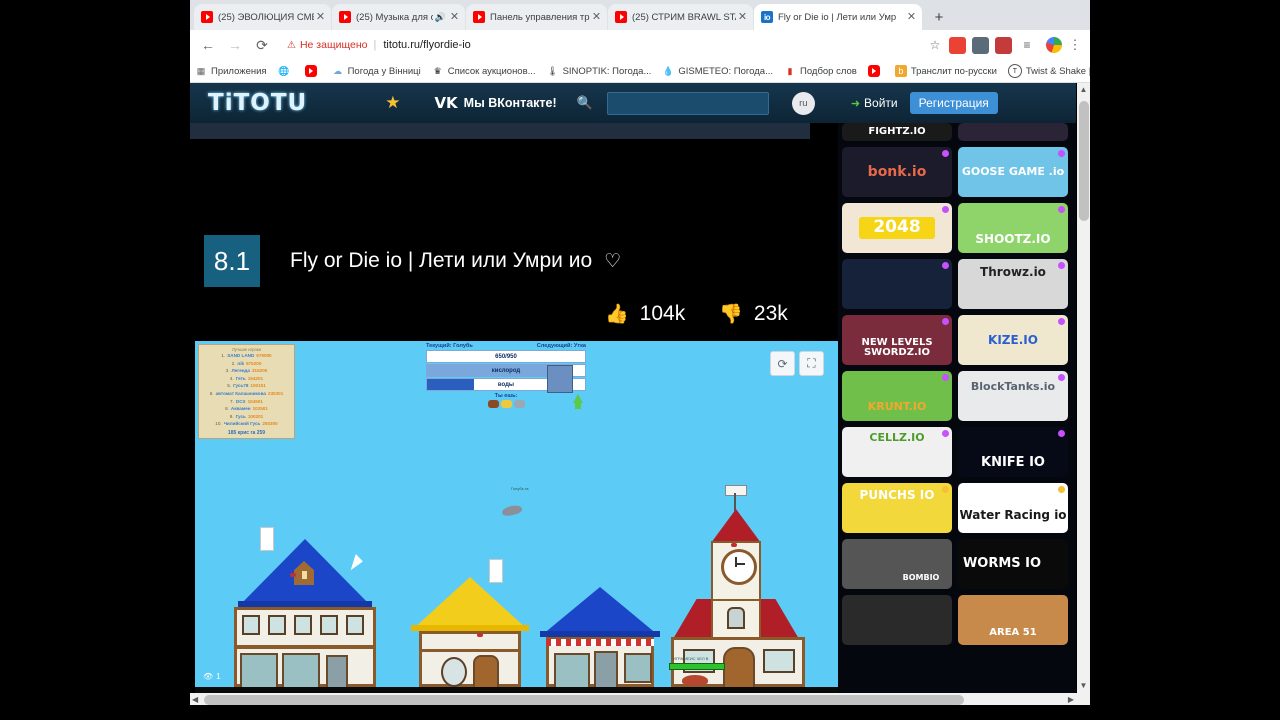  What do you see at coordinates (897, 508) in the screenshot?
I see `game-card: PUNCHS IO` at bounding box center [897, 508].